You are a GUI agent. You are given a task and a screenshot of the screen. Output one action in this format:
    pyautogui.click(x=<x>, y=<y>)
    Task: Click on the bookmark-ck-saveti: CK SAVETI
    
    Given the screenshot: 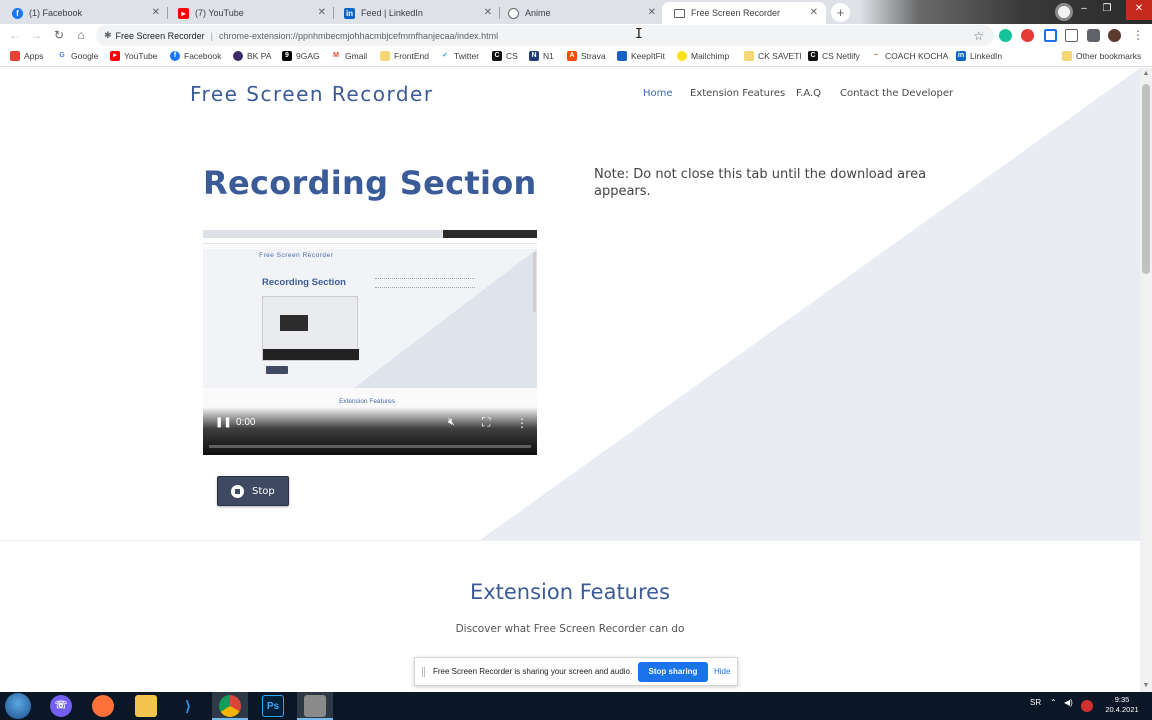 What is the action you would take?
    pyautogui.click(x=773, y=56)
    